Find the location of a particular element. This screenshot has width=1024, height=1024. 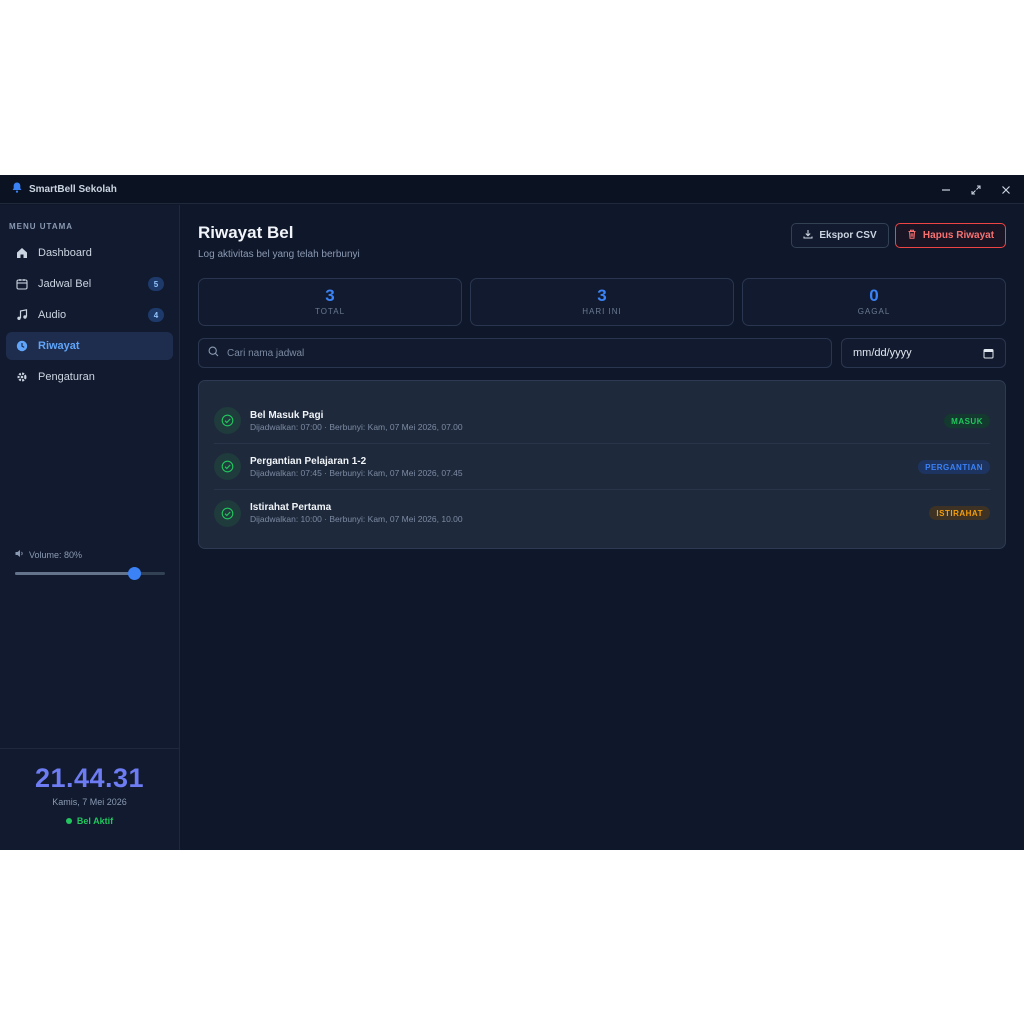

stat-card-total: 3 TOTAL is located at coordinates (330, 302).